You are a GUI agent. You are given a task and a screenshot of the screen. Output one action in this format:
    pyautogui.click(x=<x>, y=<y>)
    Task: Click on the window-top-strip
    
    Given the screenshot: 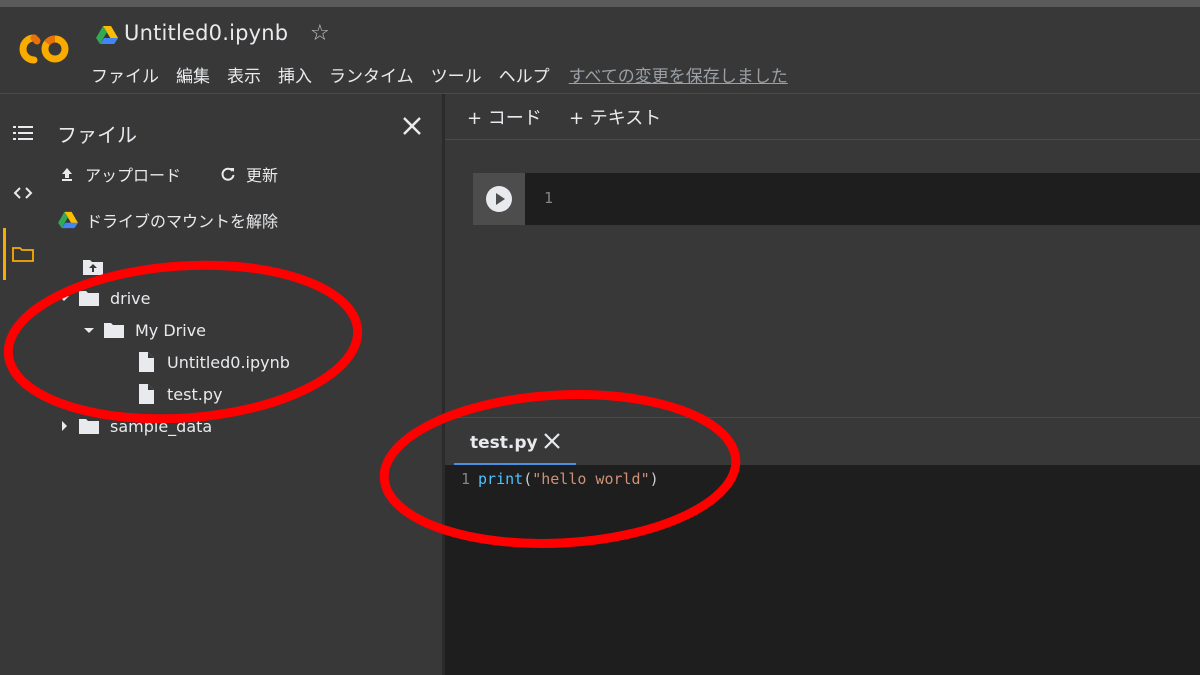 What is the action you would take?
    pyautogui.click(x=600, y=3)
    